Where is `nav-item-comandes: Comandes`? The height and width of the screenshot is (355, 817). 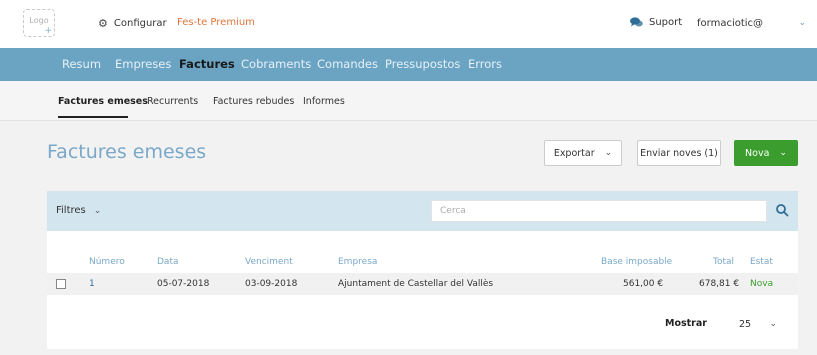
nav-item-comandes: Comandes is located at coordinates (347, 64).